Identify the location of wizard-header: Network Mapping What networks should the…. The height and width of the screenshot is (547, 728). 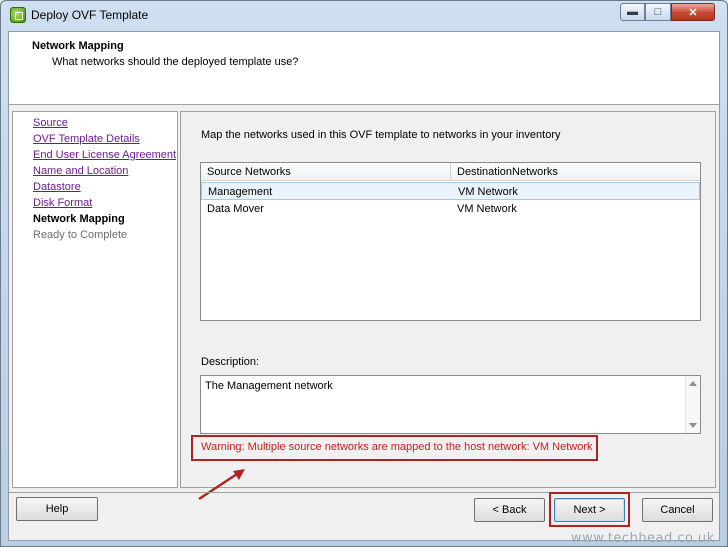
(364, 68).